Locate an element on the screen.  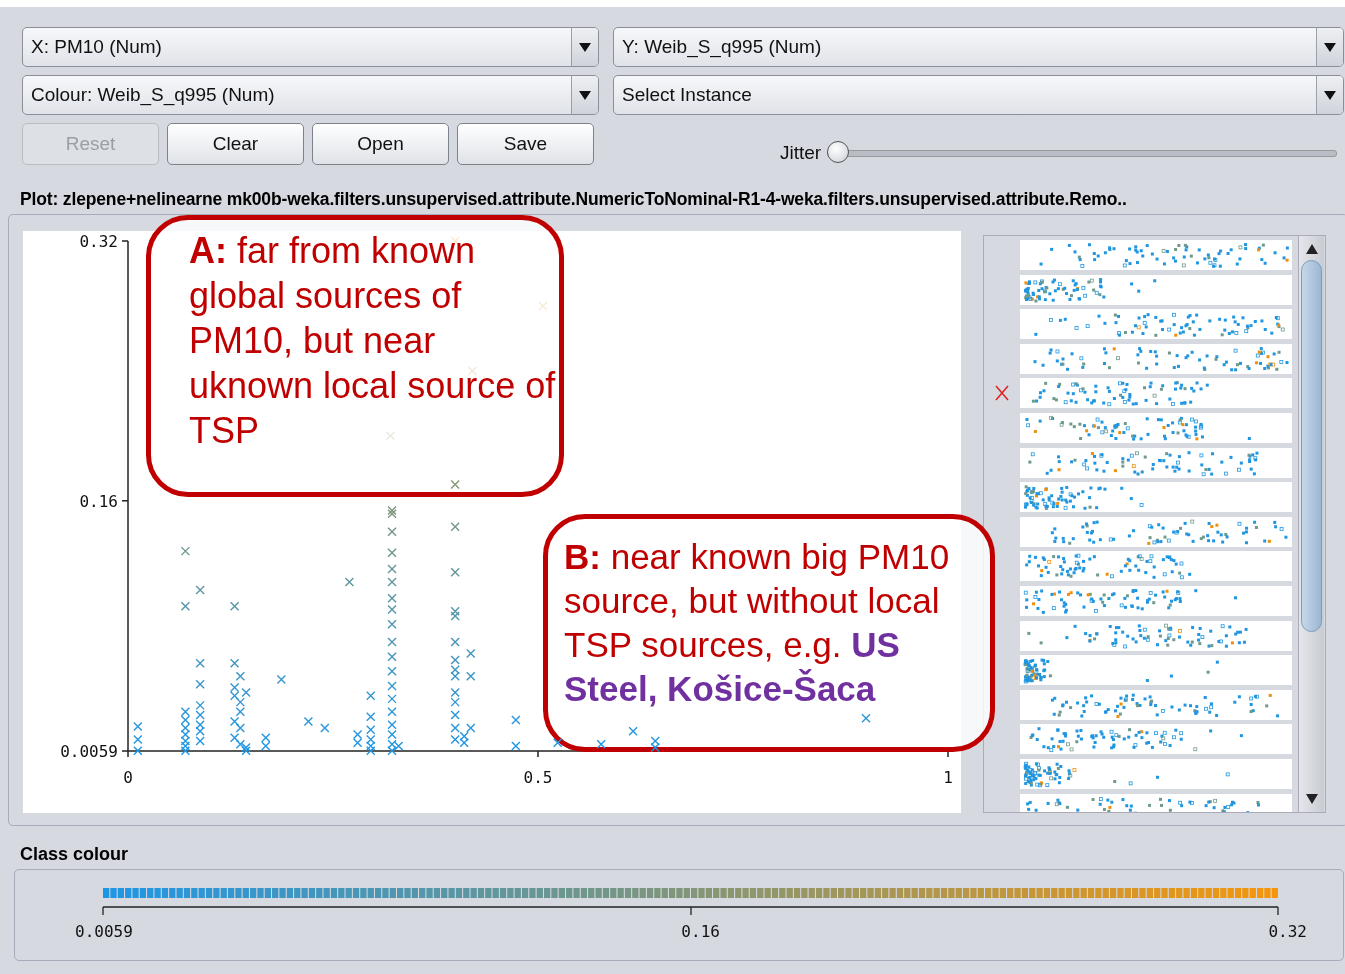
scale-label: 0.16 is located at coordinates (700, 931).